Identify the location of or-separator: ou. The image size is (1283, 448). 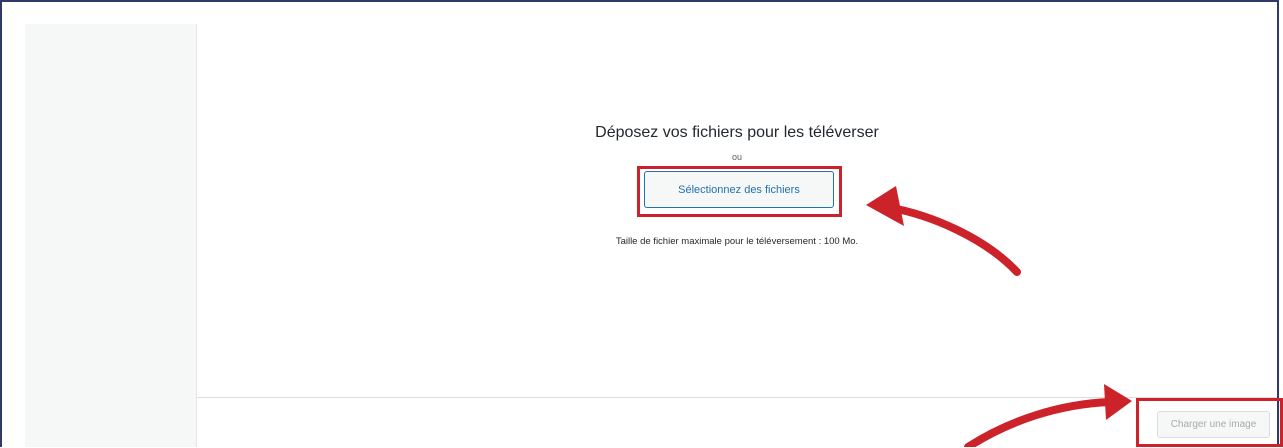
(736, 157).